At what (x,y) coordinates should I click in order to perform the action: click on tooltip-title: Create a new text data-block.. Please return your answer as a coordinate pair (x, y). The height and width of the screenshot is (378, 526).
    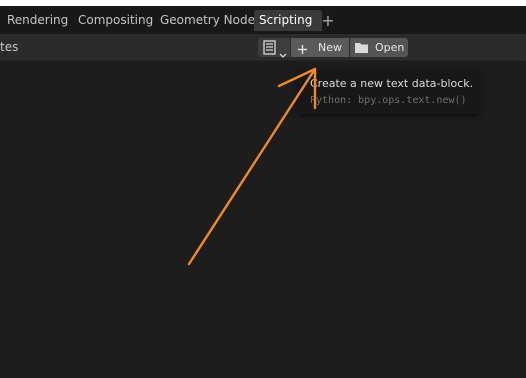
    Looking at the image, I should click on (392, 83).